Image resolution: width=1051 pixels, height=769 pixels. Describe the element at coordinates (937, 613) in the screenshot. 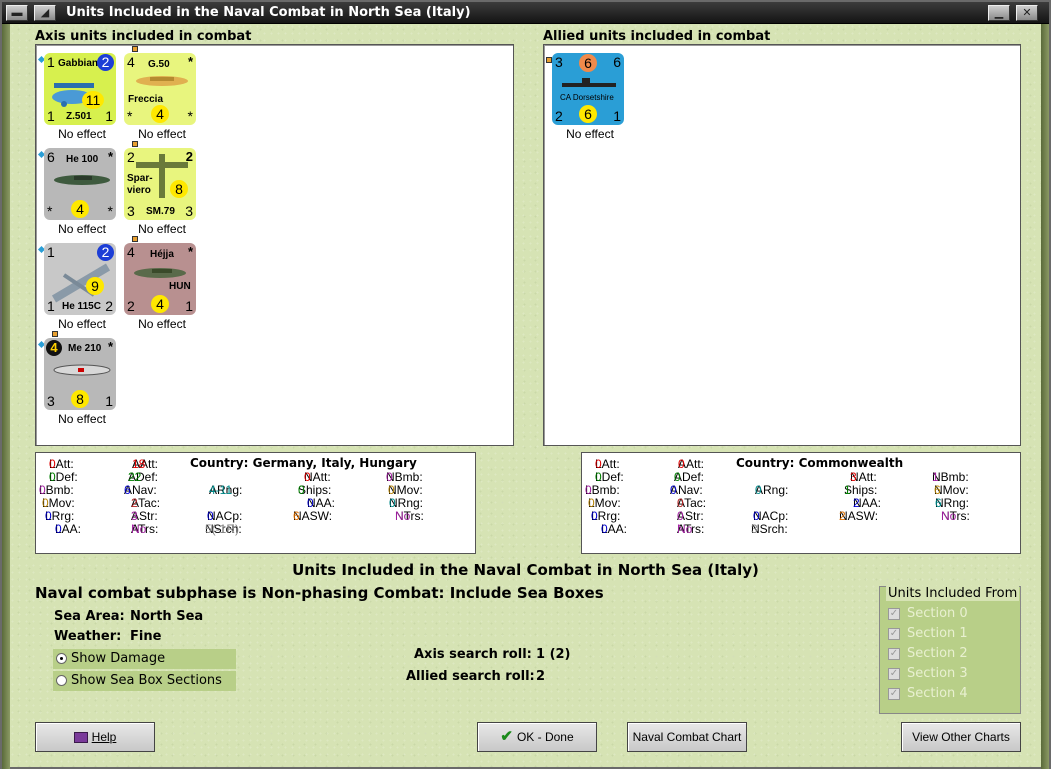

I see `checkbox-label: Section 0` at that location.